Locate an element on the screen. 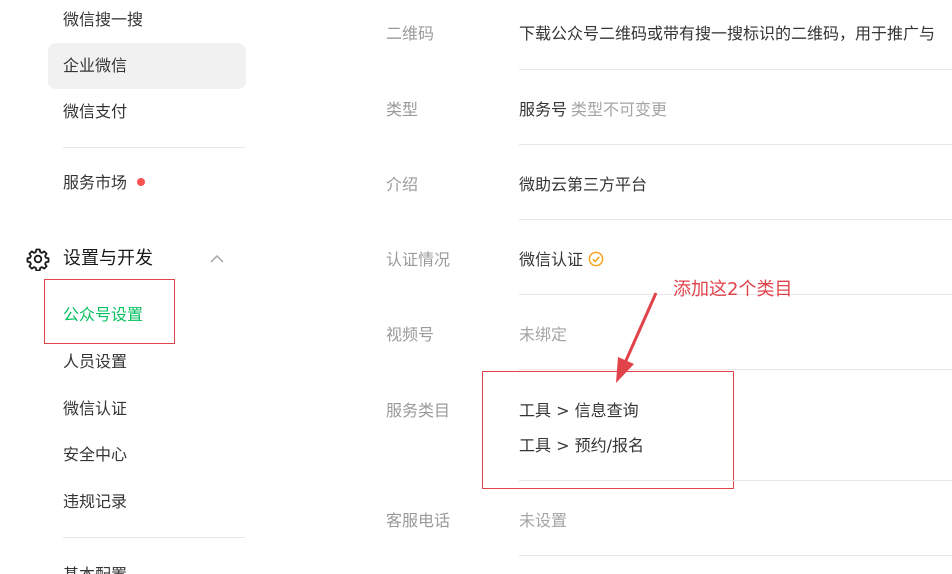 This screenshot has height=574, width=952. sidebar-item-label: 违规记录 is located at coordinates (95, 501).